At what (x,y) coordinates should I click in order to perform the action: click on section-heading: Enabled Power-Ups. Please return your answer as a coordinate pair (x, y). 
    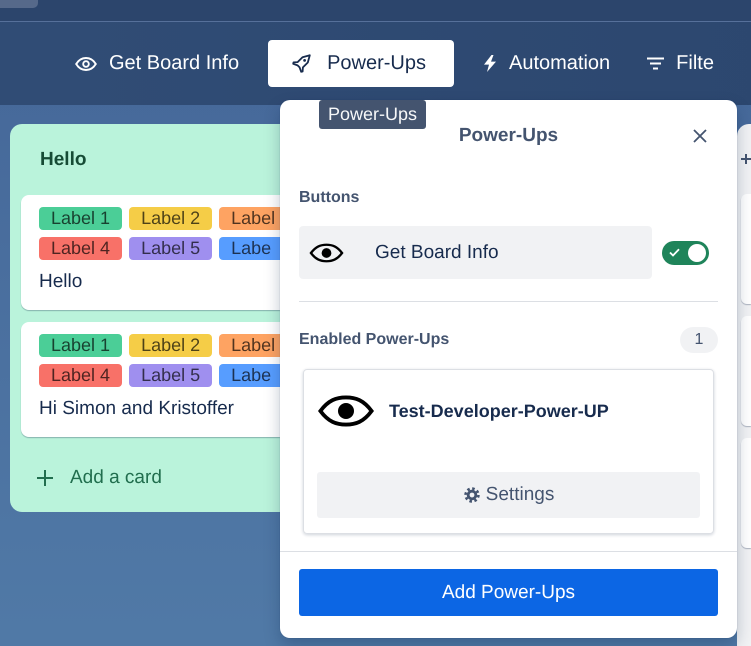
    Looking at the image, I should click on (374, 340).